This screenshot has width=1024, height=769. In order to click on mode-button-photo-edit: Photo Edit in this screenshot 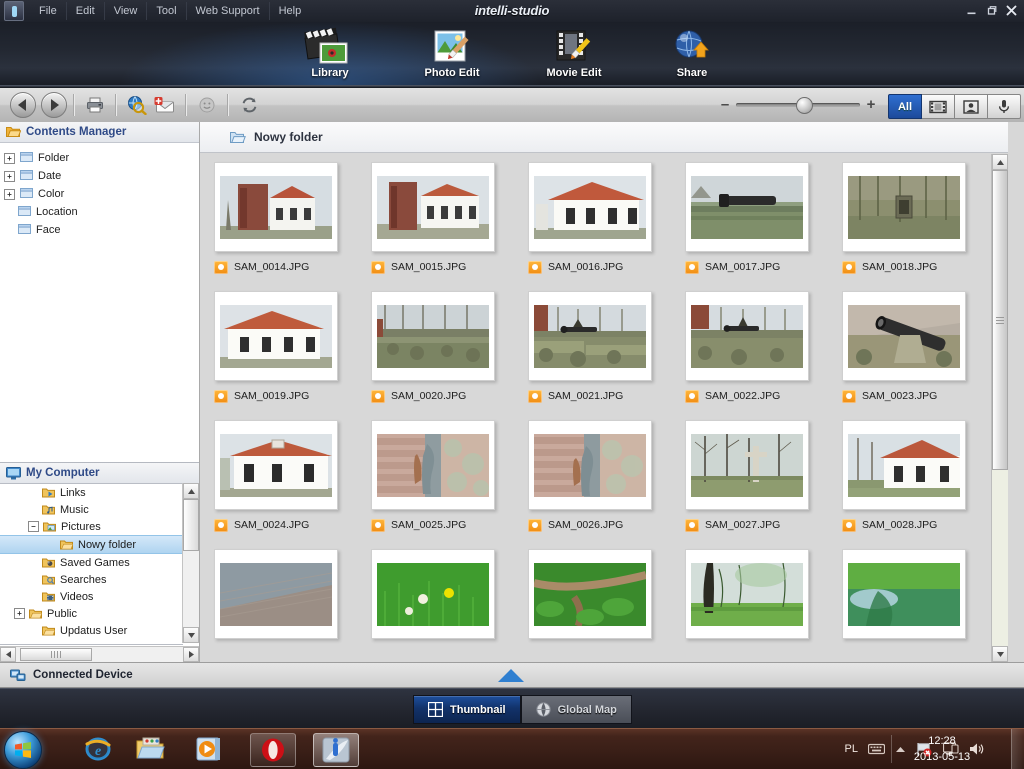, I will do `click(452, 56)`.